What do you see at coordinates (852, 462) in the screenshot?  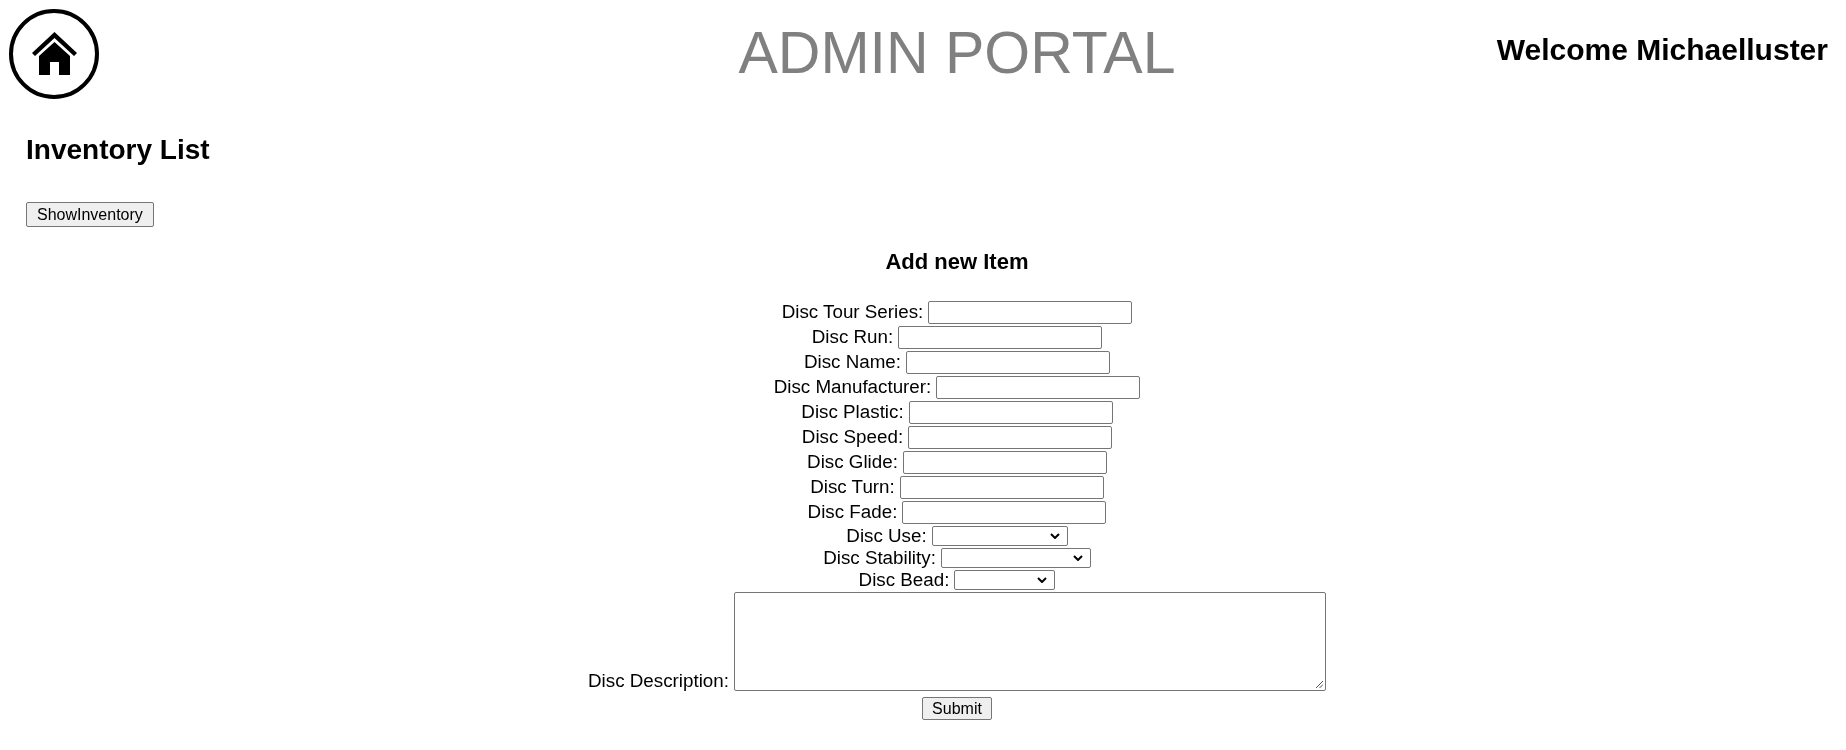 I see `field-label: Disc Glide:` at bounding box center [852, 462].